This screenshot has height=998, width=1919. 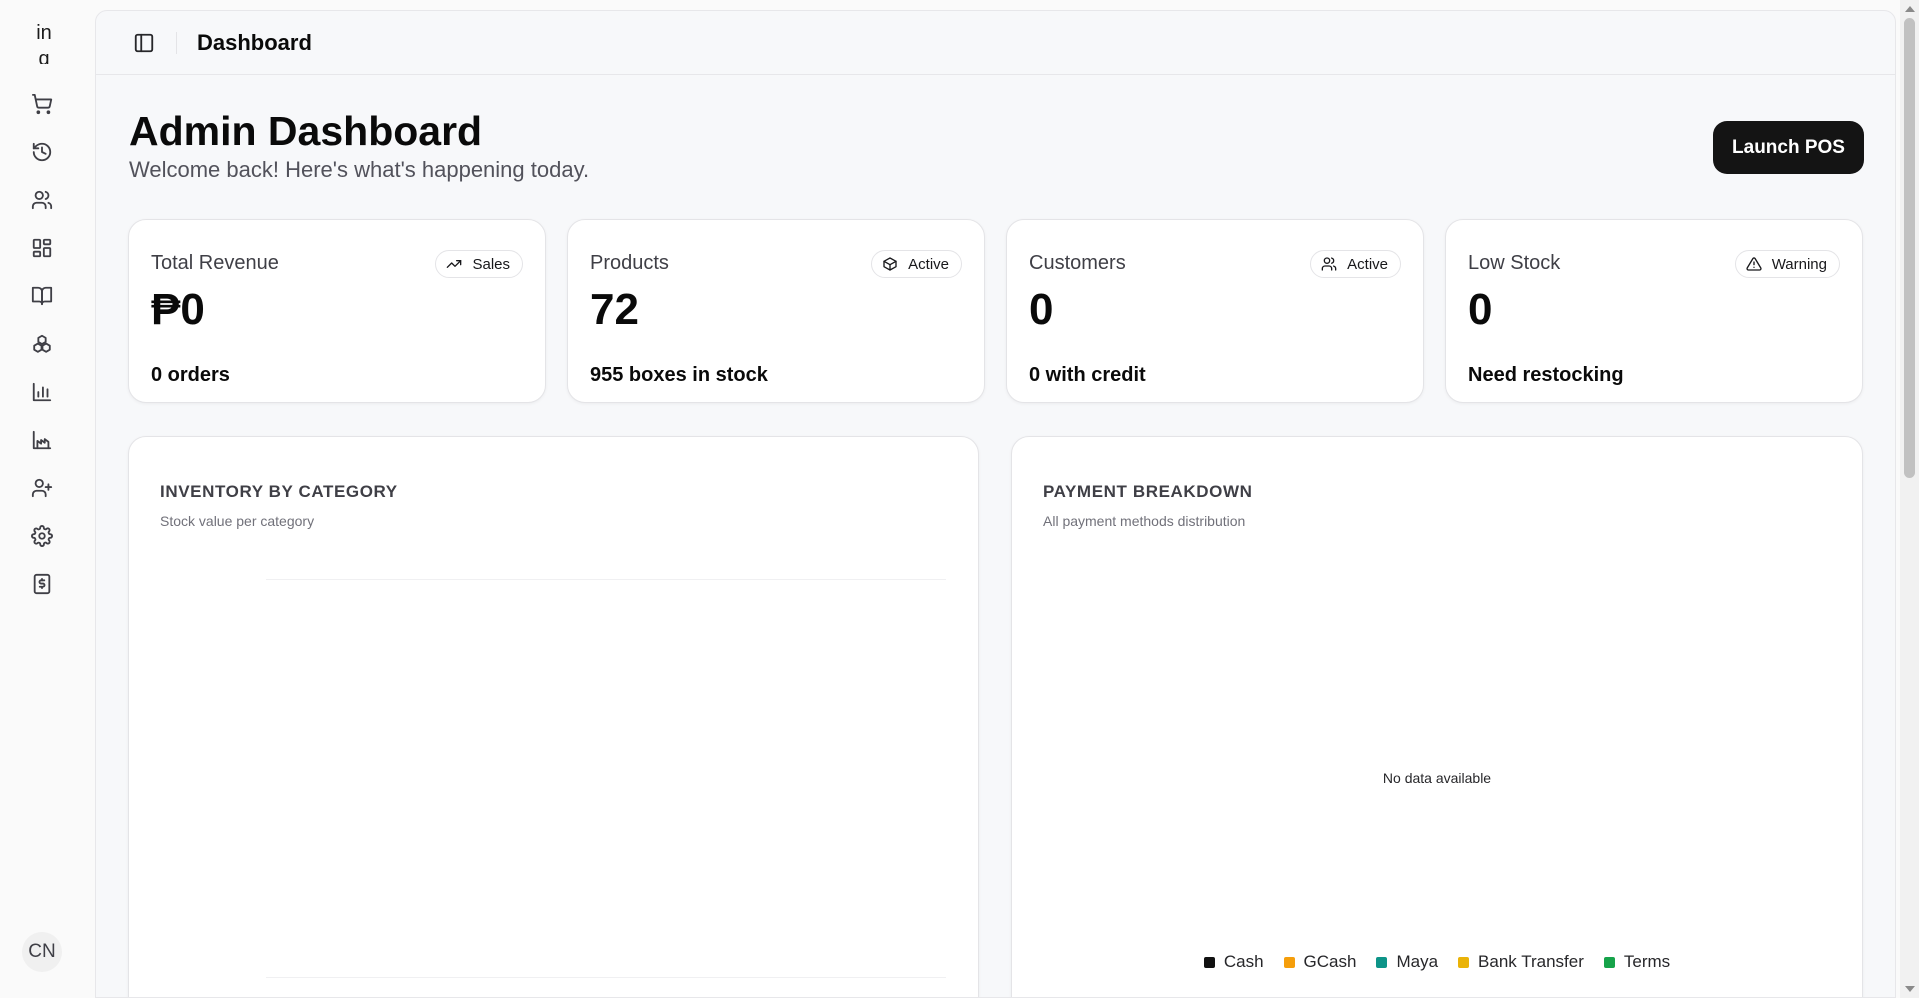 What do you see at coordinates (237, 521) in the screenshot?
I see `panel-subtitle: Stock value per category` at bounding box center [237, 521].